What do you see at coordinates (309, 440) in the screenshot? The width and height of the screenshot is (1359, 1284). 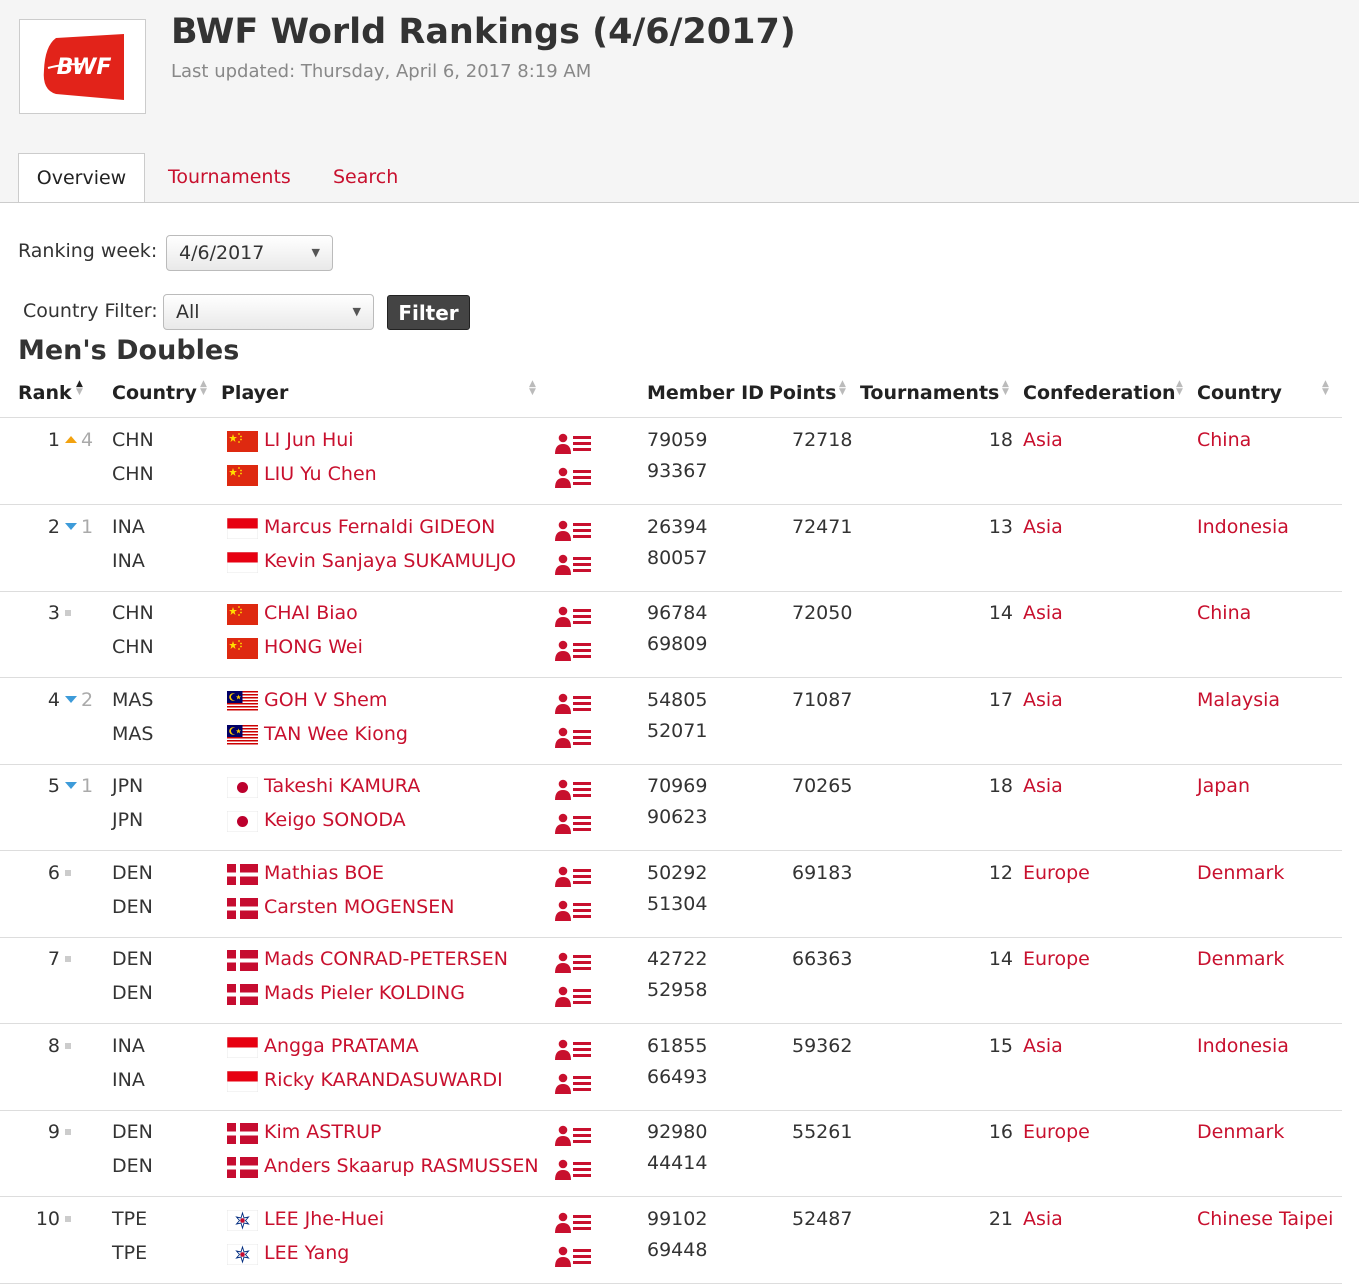 I see `player-name-link: LI Jun Hui` at bounding box center [309, 440].